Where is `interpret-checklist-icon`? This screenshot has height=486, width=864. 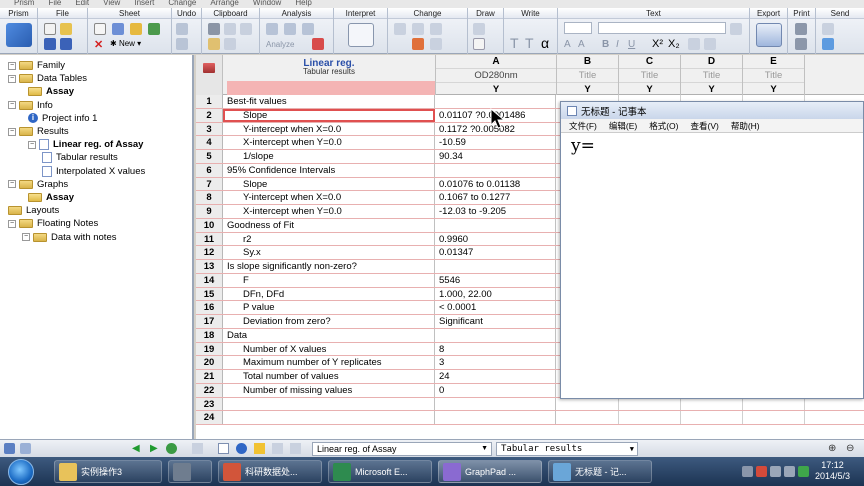
interpret-checklist-icon is located at coordinates (361, 35).